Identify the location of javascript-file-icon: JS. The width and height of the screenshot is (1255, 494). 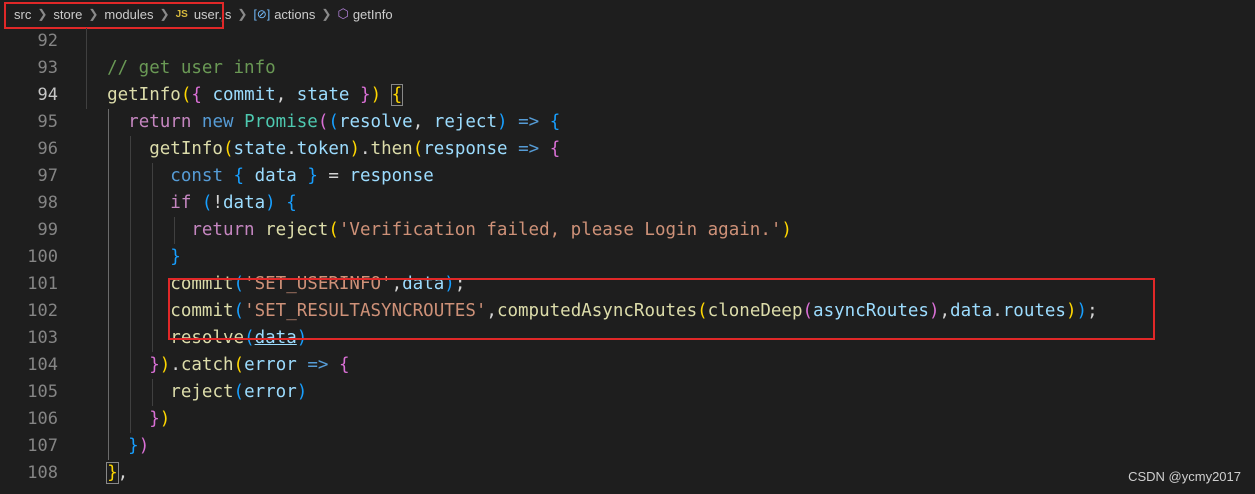
(181, 14).